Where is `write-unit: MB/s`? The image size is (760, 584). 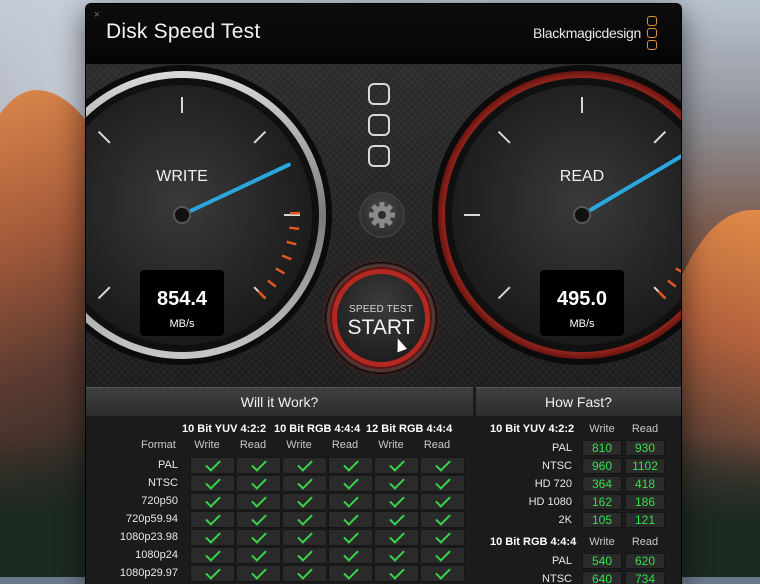
write-unit: MB/s is located at coordinates (182, 324).